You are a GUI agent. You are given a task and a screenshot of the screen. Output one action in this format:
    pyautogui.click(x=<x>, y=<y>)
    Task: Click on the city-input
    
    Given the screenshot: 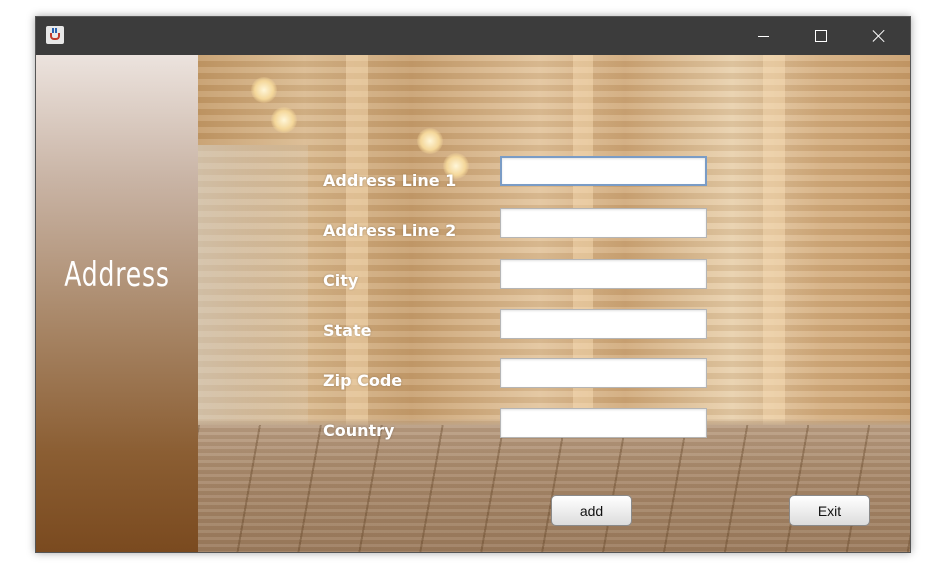 What is the action you would take?
    pyautogui.click(x=603, y=274)
    